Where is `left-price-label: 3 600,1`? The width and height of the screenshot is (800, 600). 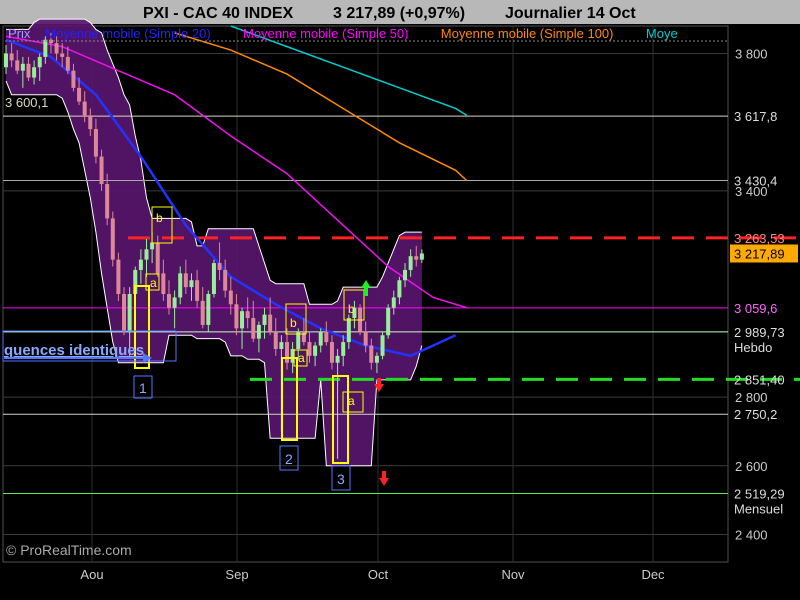 left-price-label: 3 600,1 is located at coordinates (26, 102).